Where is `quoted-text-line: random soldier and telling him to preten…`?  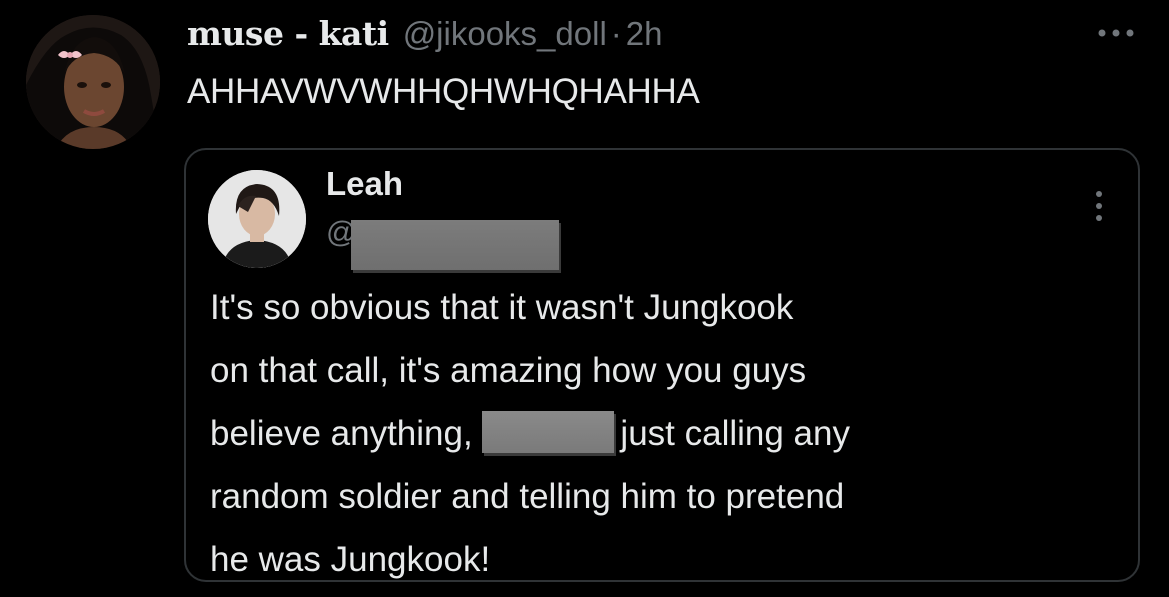 quoted-text-line: random soldier and telling him to preten… is located at coordinates (527, 496).